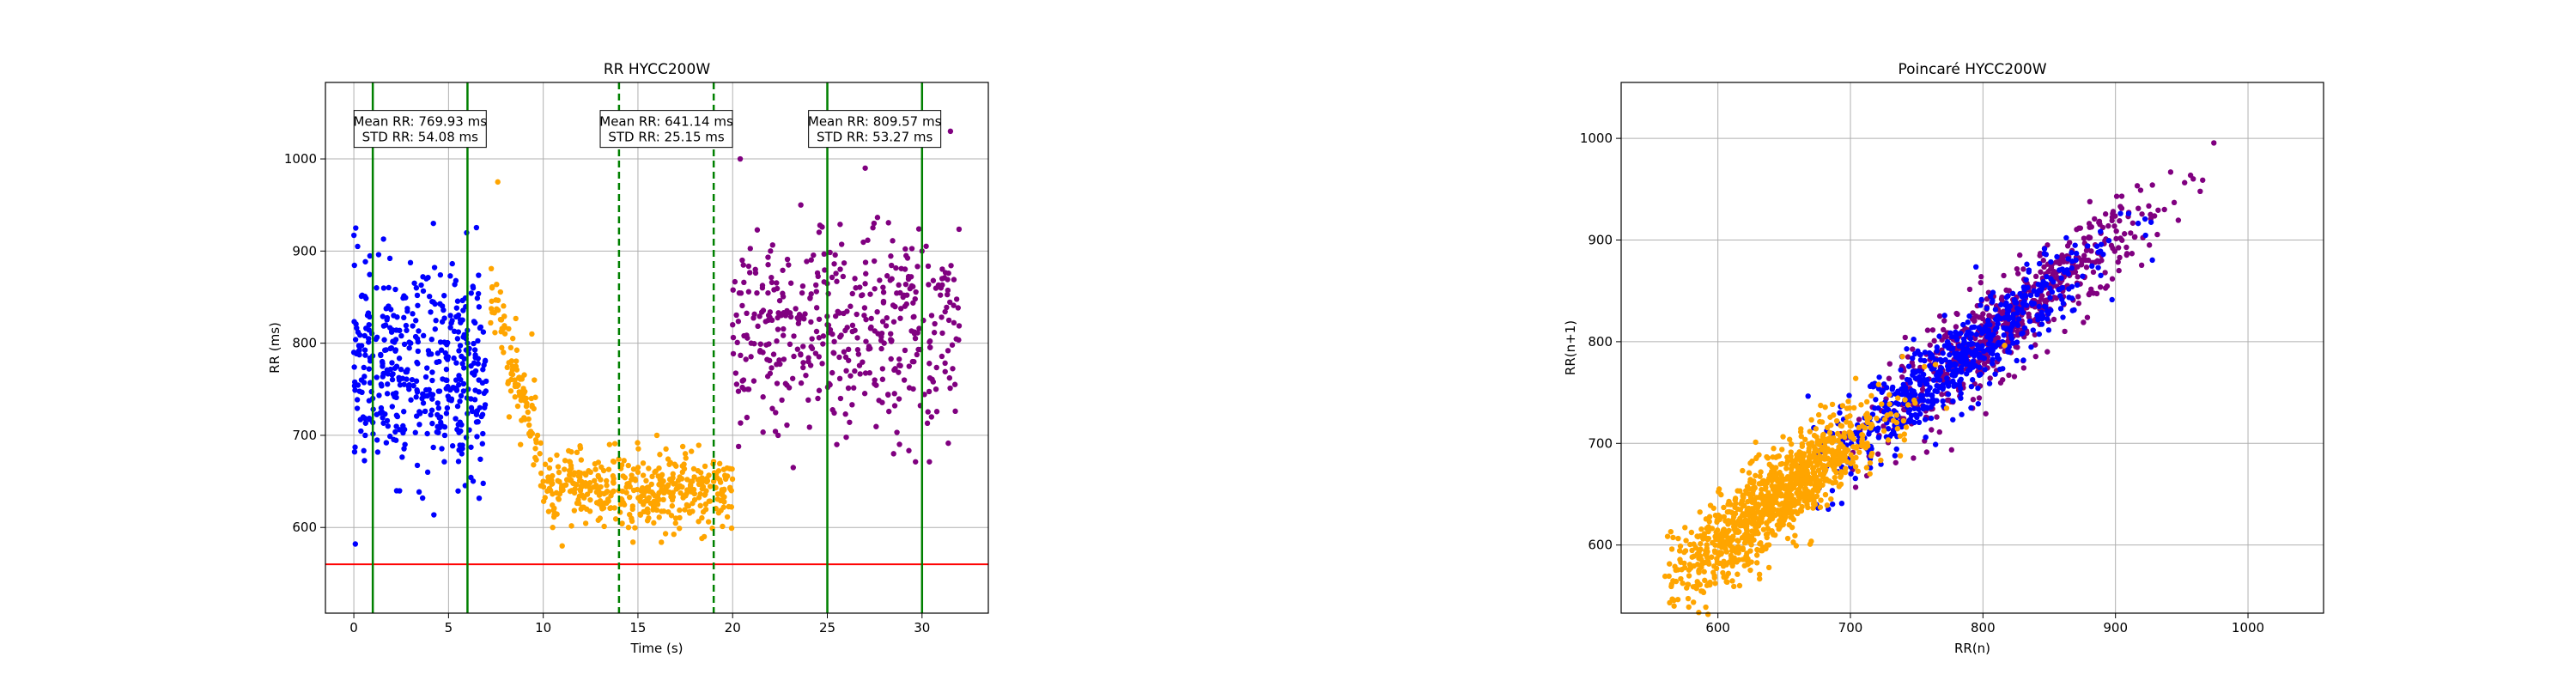 This screenshot has width=2576, height=687. What do you see at coordinates (922, 627) in the screenshot?
I see `x-tick-label: 30` at bounding box center [922, 627].